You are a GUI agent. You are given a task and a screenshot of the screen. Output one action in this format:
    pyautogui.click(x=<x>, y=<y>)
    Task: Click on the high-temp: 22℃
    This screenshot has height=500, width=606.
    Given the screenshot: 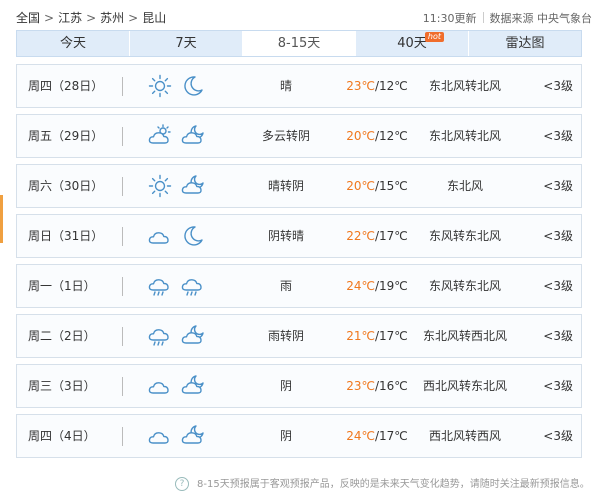 What is the action you would take?
    pyautogui.click(x=360, y=236)
    